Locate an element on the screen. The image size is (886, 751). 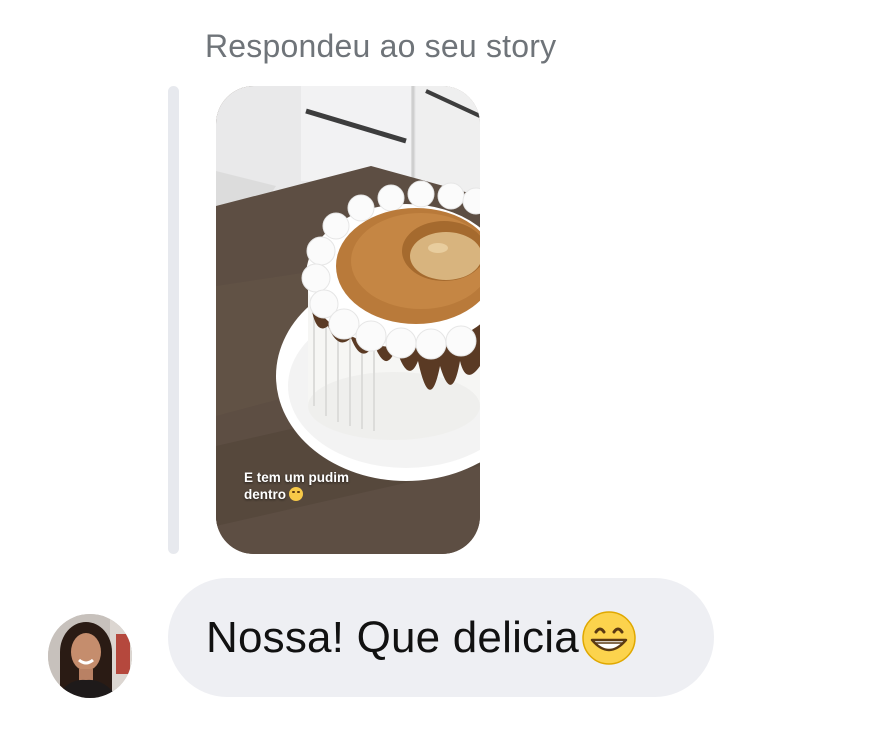
story-reply-label: Respondeu ao seu story is located at coordinates (381, 46).